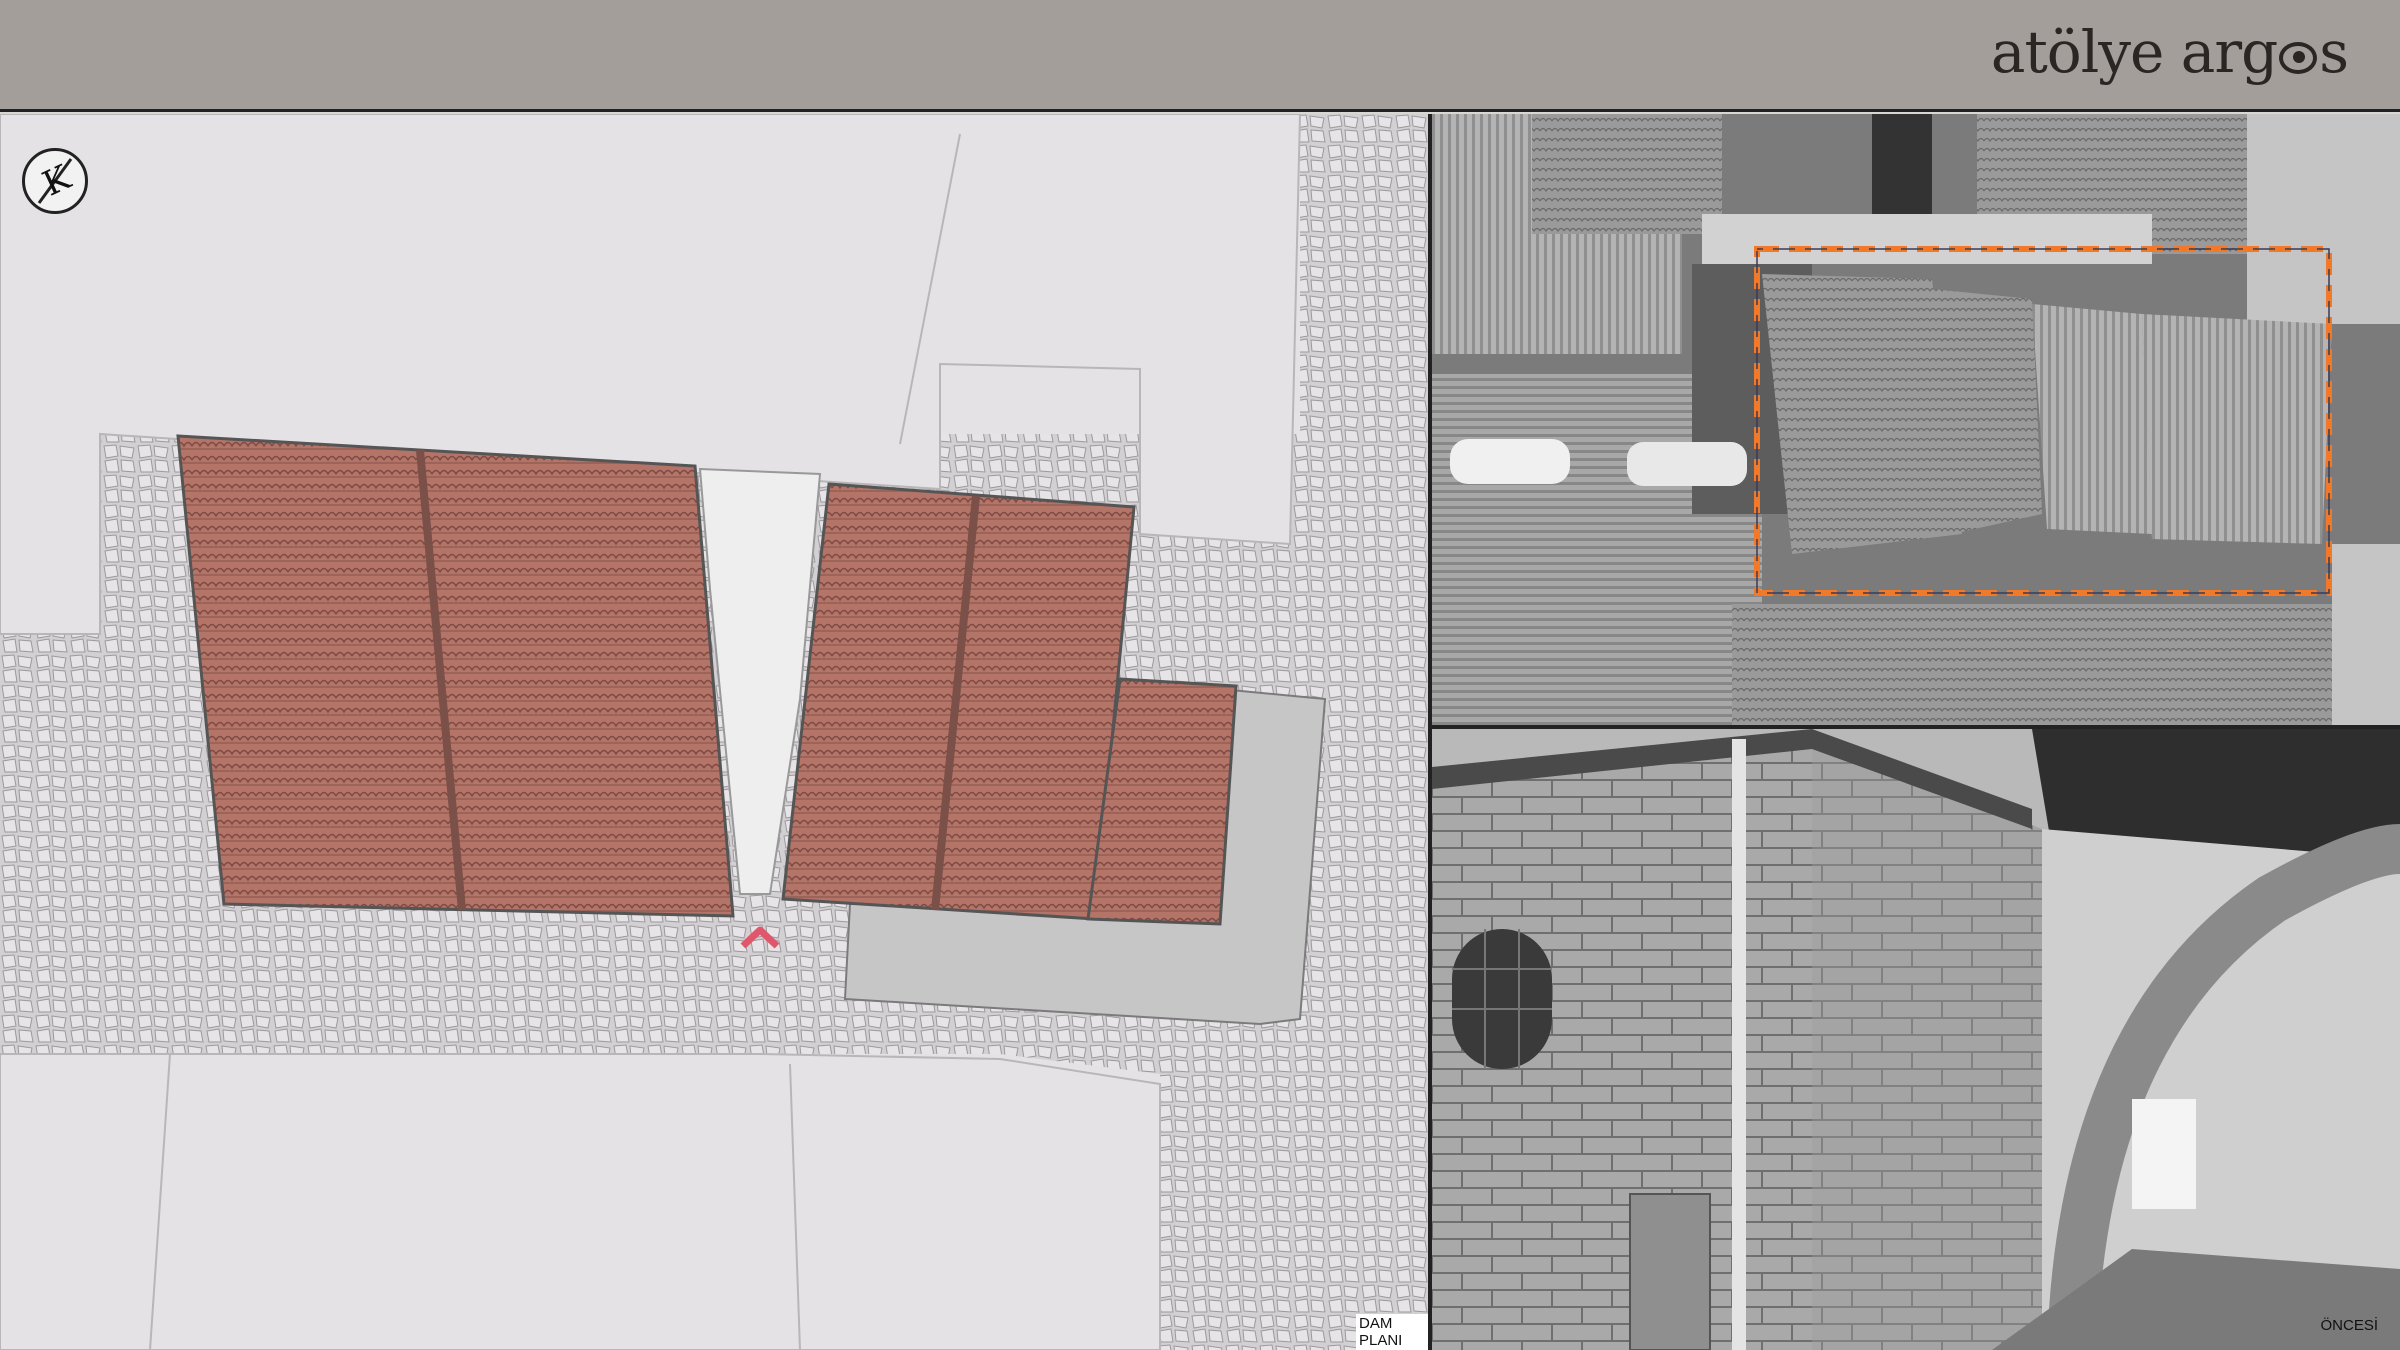  What do you see at coordinates (1200, 56) in the screenshot?
I see `header-bar: atölye arg s` at bounding box center [1200, 56].